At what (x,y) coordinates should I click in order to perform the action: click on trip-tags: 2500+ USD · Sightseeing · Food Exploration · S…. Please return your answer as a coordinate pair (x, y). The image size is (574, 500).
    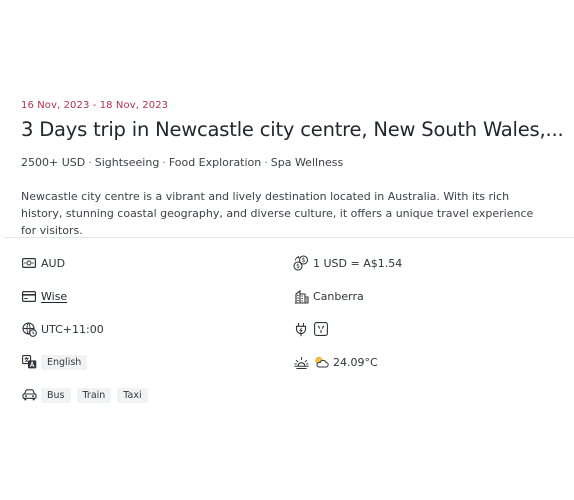
    Looking at the image, I should click on (182, 162).